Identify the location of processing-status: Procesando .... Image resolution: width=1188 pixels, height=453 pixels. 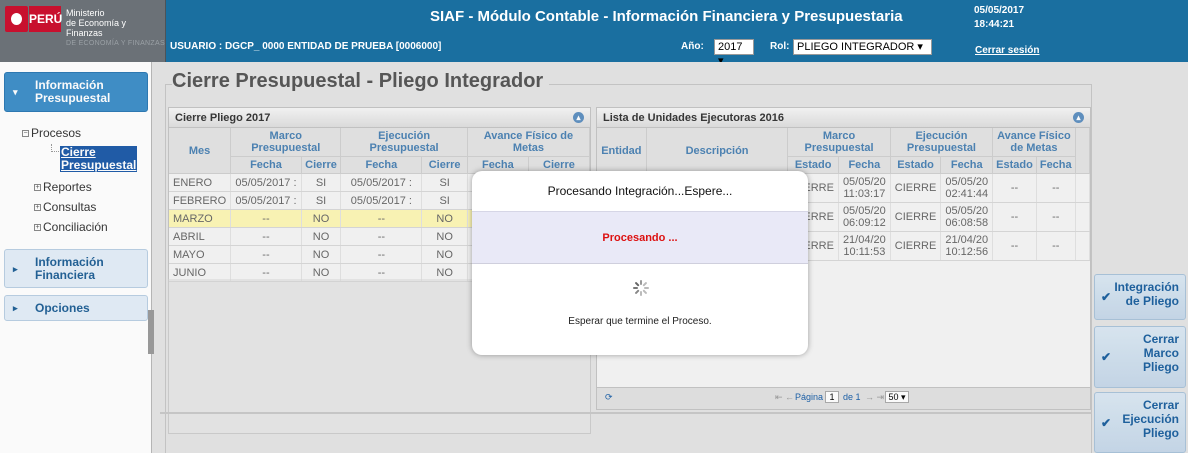
(640, 238).